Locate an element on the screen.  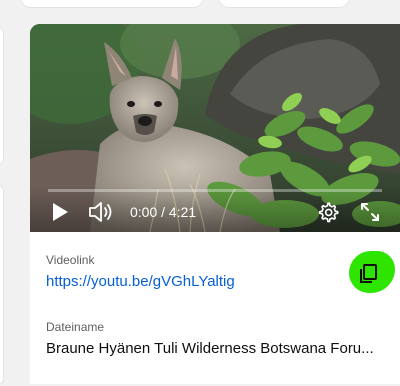
progress-bar is located at coordinates (215, 190).